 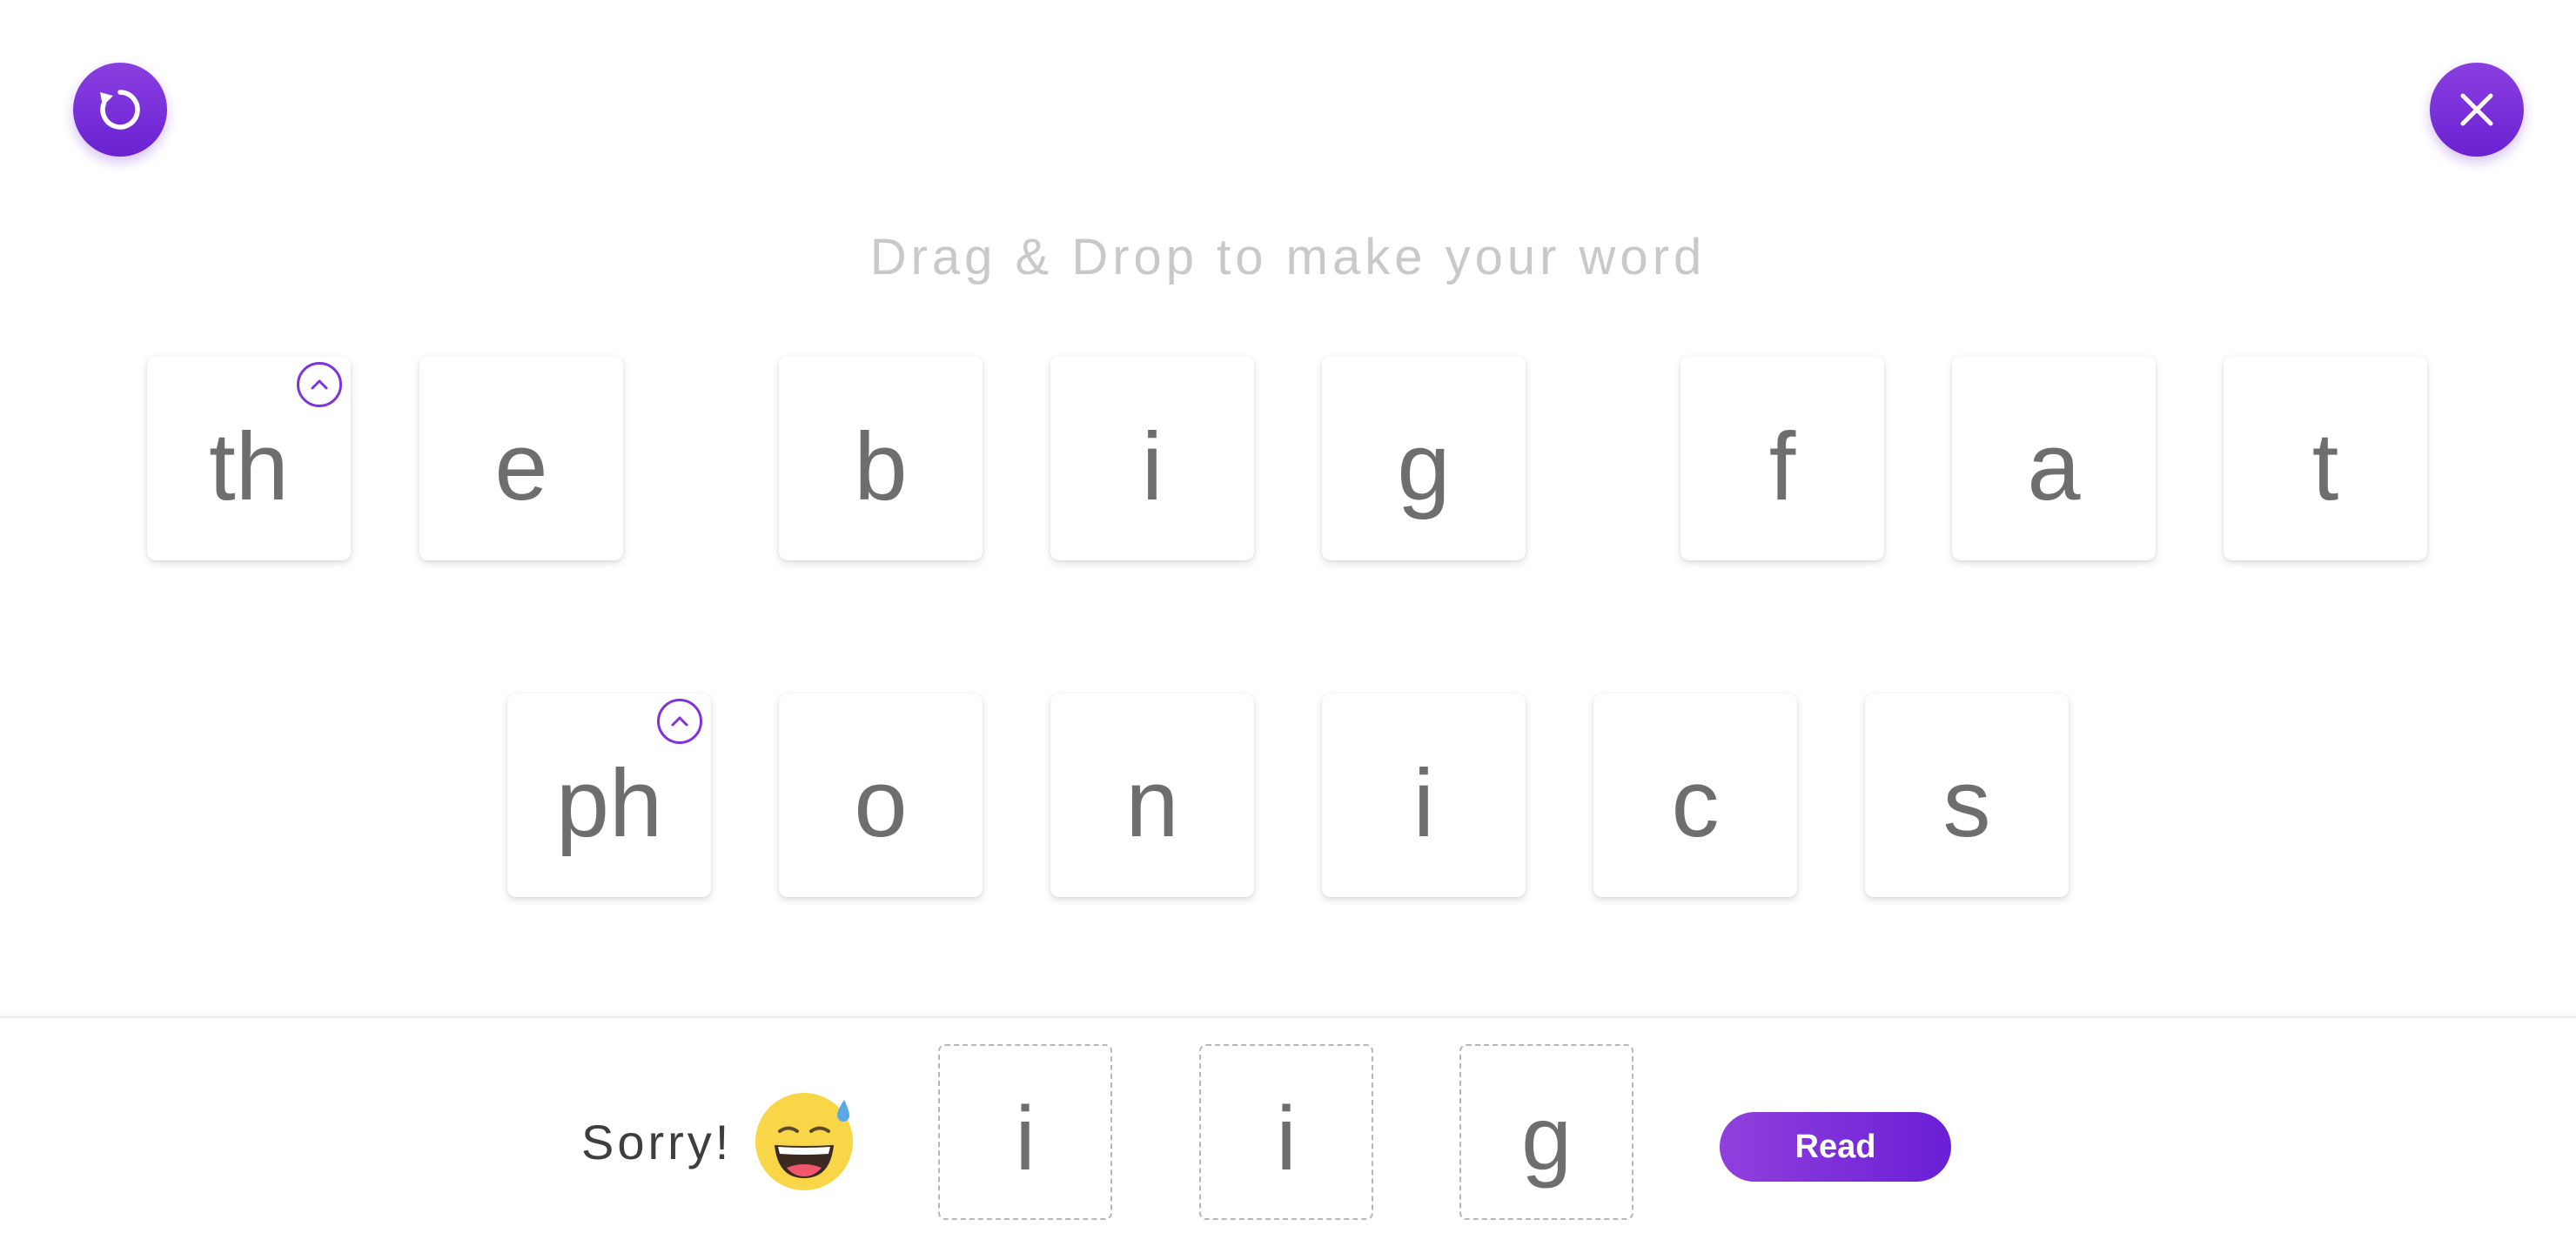 I want to click on tile-letter: c, so click(x=1695, y=803).